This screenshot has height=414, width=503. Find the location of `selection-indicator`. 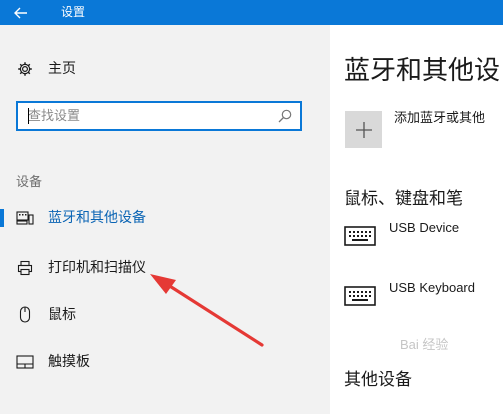

selection-indicator is located at coordinates (2, 218).